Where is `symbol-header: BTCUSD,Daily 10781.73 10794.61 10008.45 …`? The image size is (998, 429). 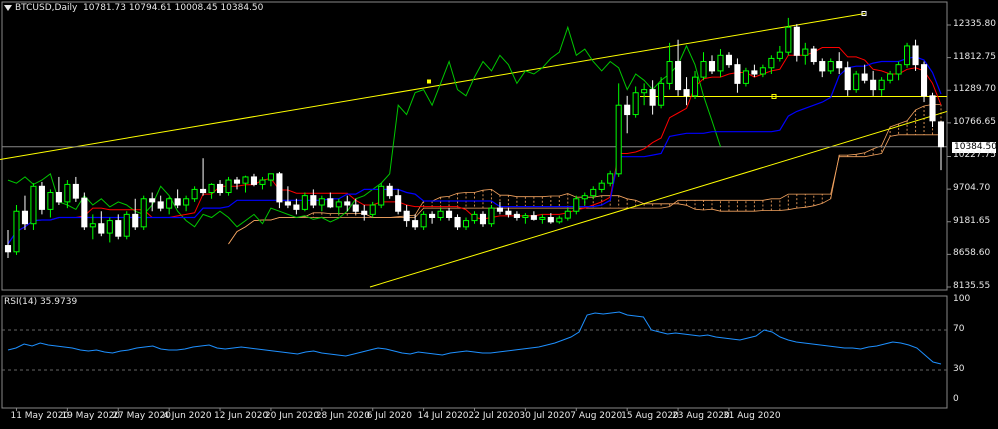 symbol-header: BTCUSD,Daily 10781.73 10794.61 10008.45 … is located at coordinates (133, 8).